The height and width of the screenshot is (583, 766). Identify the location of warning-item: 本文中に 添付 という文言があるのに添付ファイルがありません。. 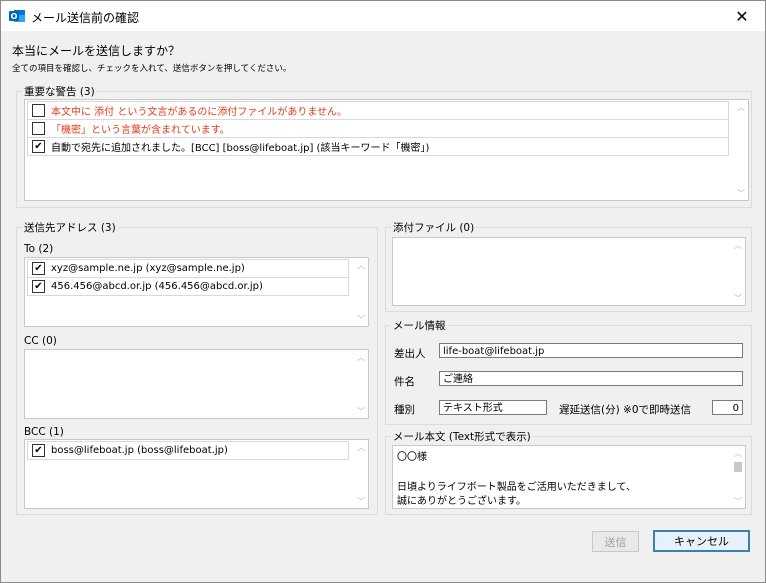
(378, 110).